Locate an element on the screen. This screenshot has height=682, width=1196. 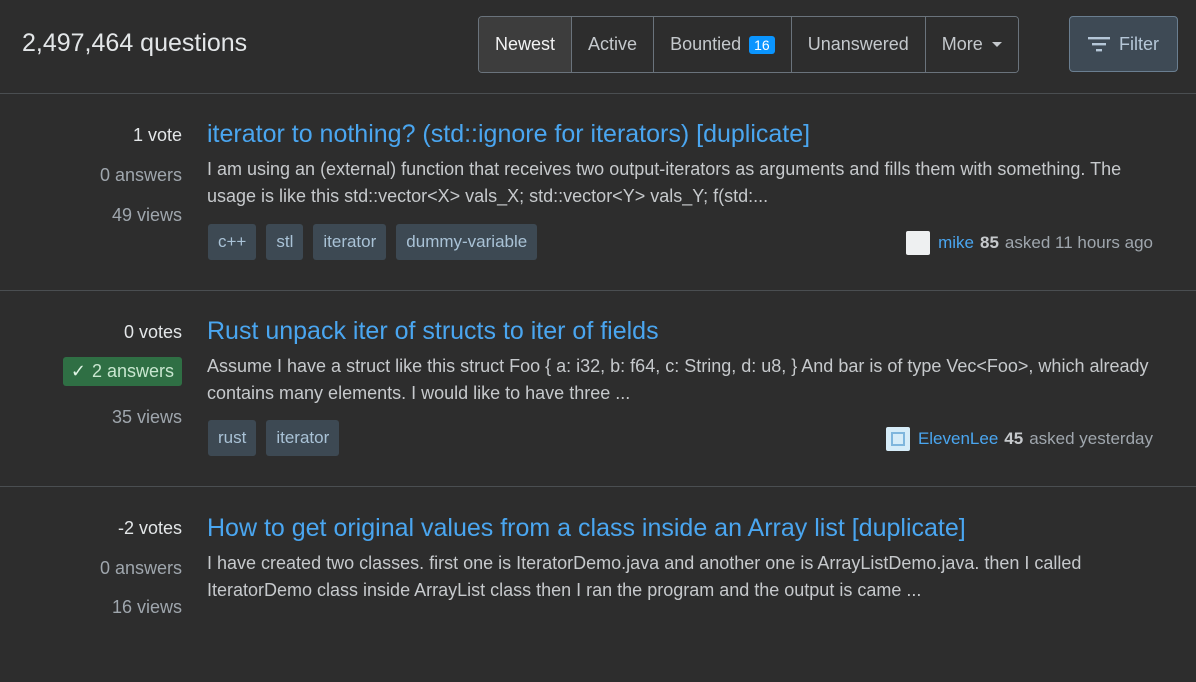
answer-count: 2 answers is located at coordinates (132, 371).